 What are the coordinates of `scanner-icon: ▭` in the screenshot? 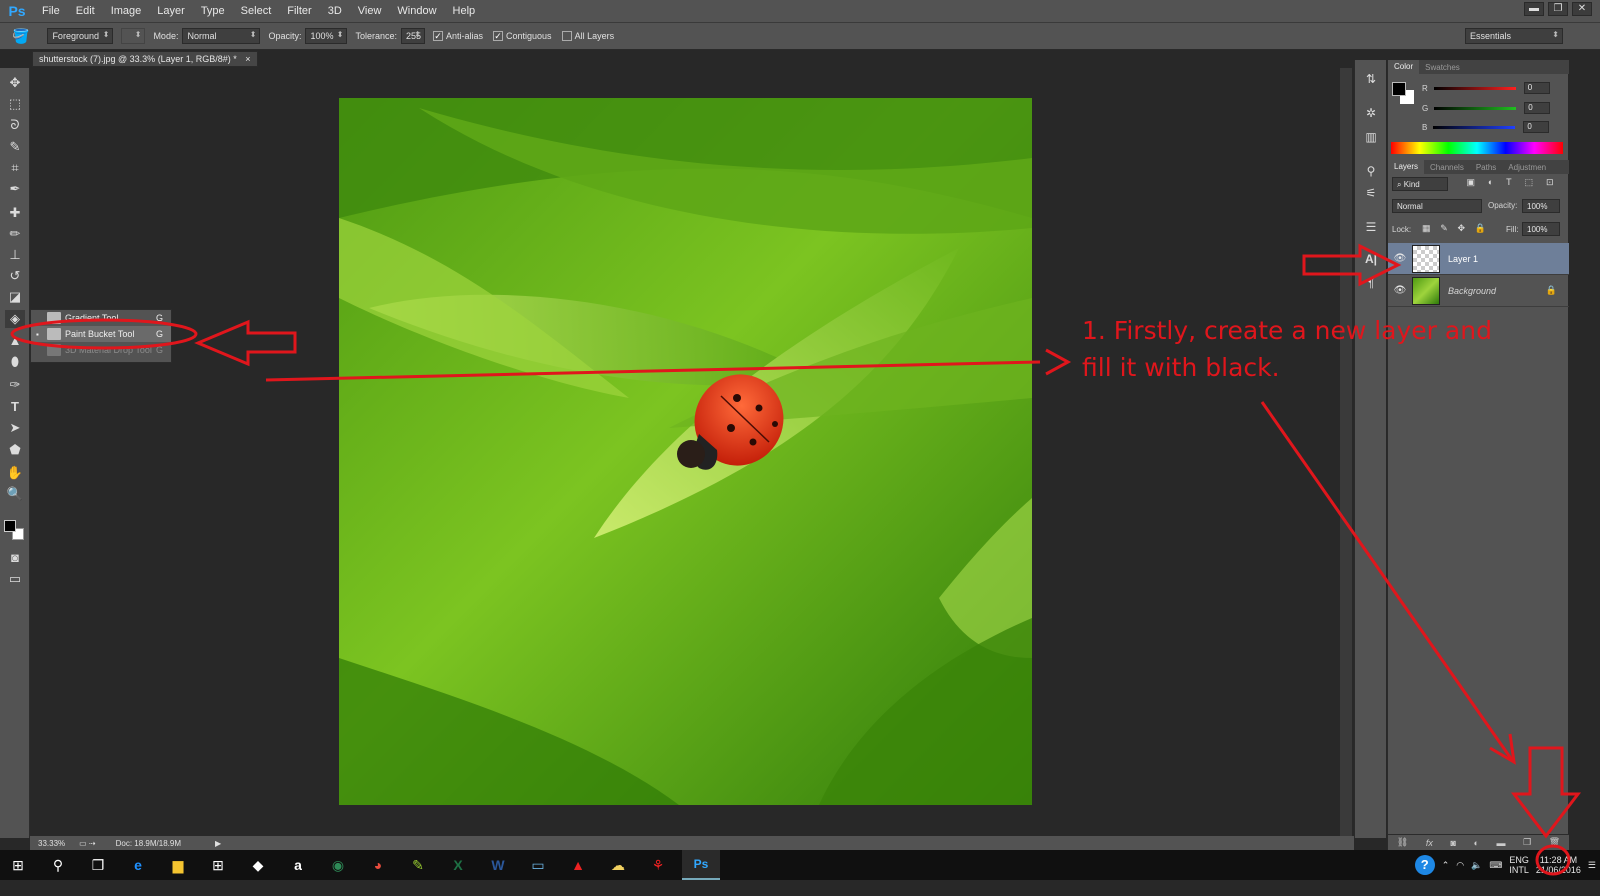 It's located at (538, 865).